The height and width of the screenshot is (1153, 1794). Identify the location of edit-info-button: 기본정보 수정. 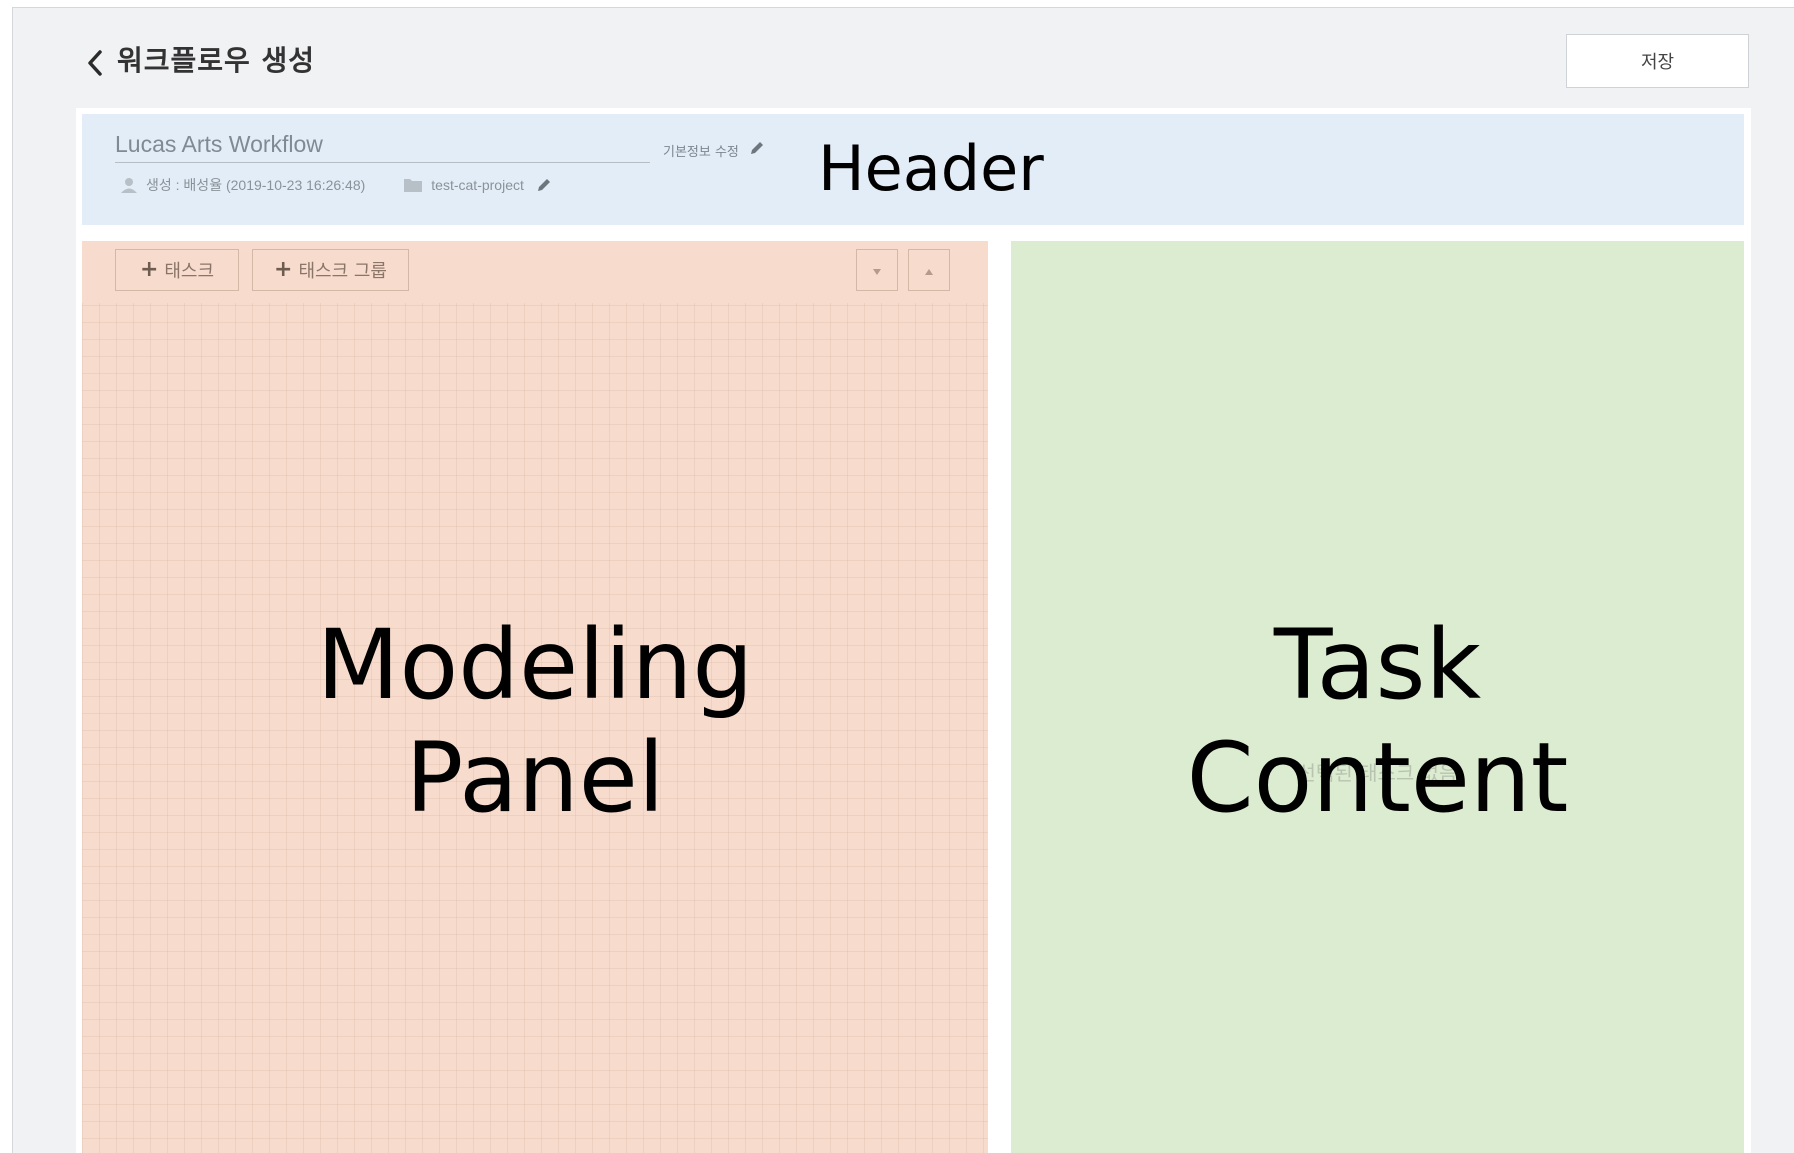
(714, 150).